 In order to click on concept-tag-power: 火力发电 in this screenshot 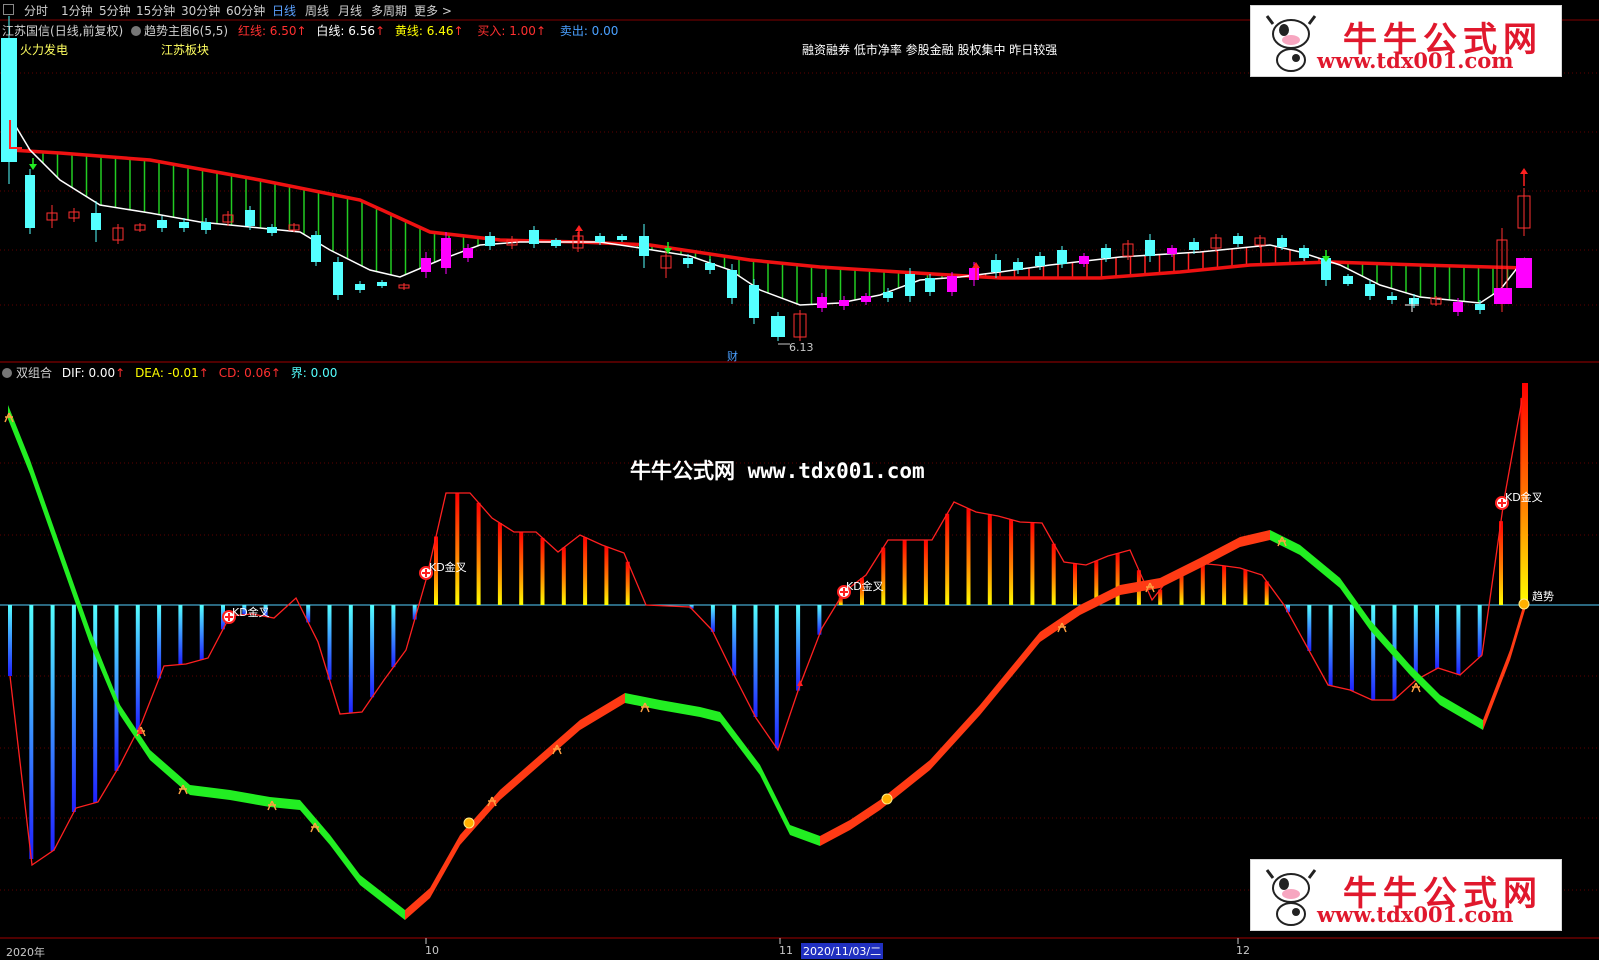, I will do `click(44, 50)`.